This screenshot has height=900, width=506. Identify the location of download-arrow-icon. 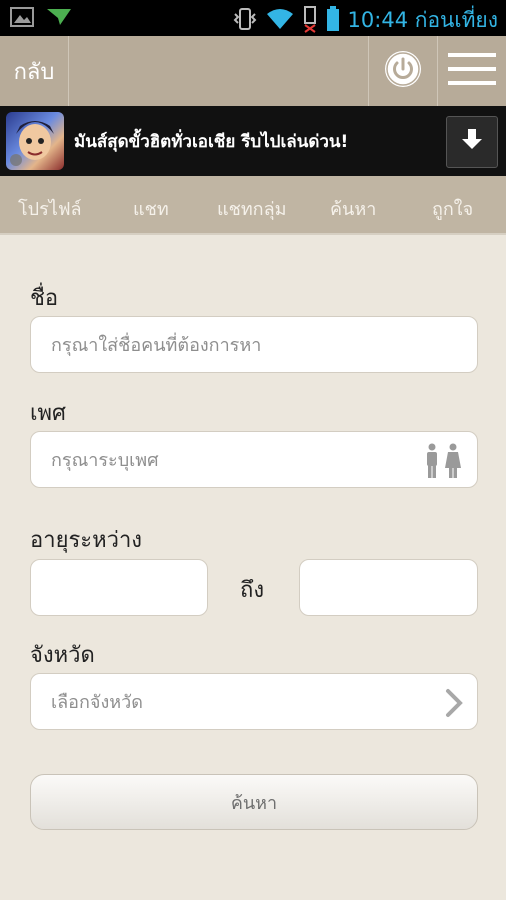
(472, 142).